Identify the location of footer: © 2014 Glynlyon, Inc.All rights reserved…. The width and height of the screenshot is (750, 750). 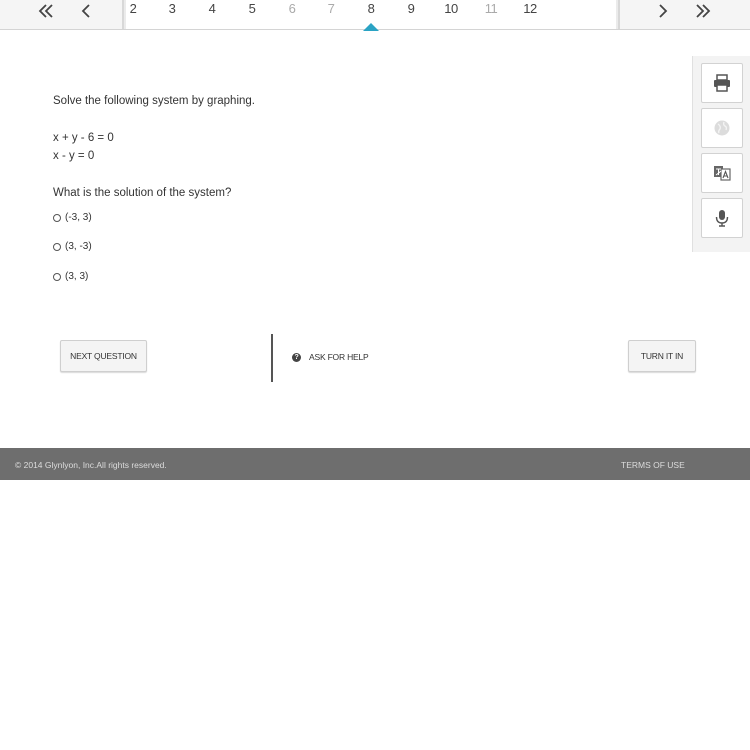
(375, 464).